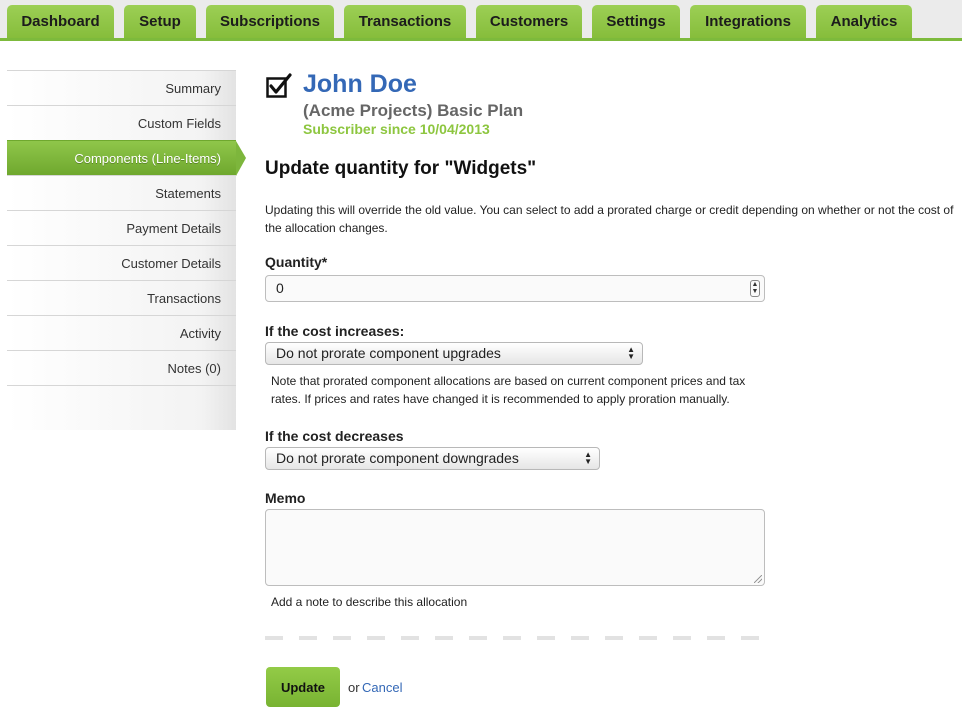 The height and width of the screenshot is (720, 962). Describe the element at coordinates (401, 168) in the screenshot. I see `page-title: Update quantity for "Widgets"` at that location.